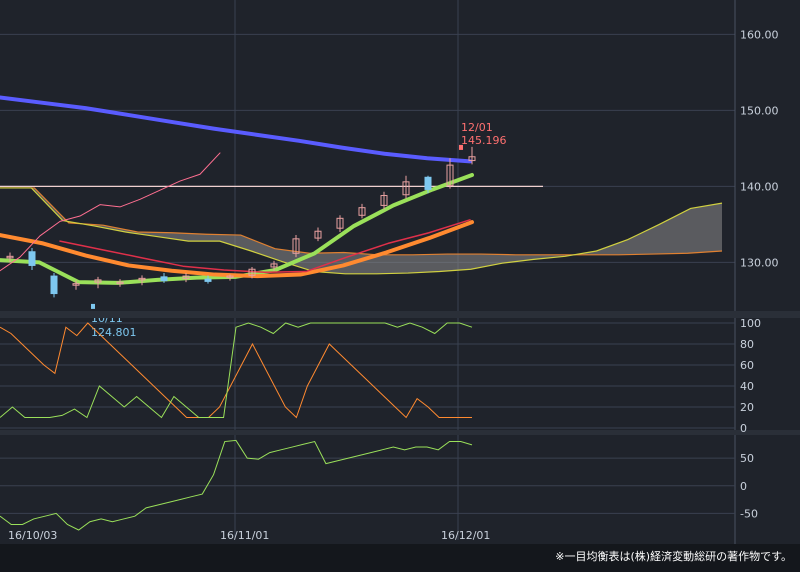 The width and height of the screenshot is (800, 572). I want to click on price-tick-label: 150.00, so click(759, 110).